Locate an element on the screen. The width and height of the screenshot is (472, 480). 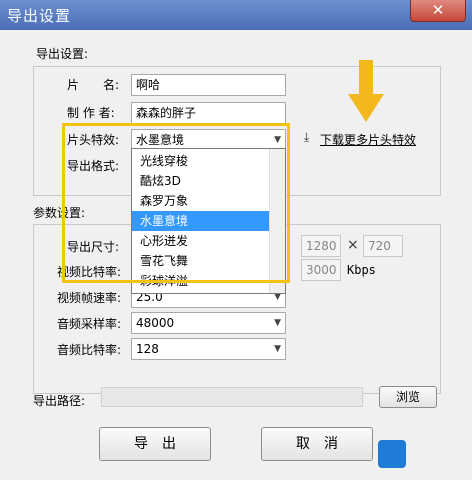
framerate-label: 视频帧速率: is located at coordinates (89, 298).